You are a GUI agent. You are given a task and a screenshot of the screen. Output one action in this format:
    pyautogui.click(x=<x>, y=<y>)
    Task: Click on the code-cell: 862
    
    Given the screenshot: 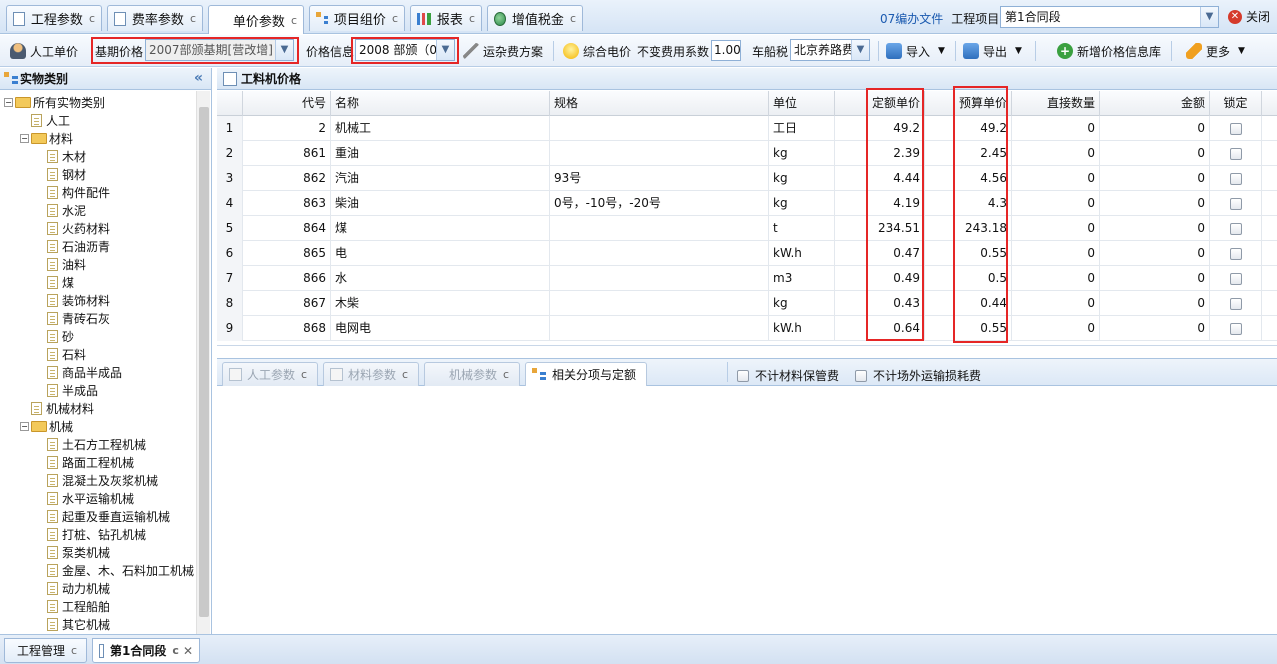 What is the action you would take?
    pyautogui.click(x=287, y=178)
    